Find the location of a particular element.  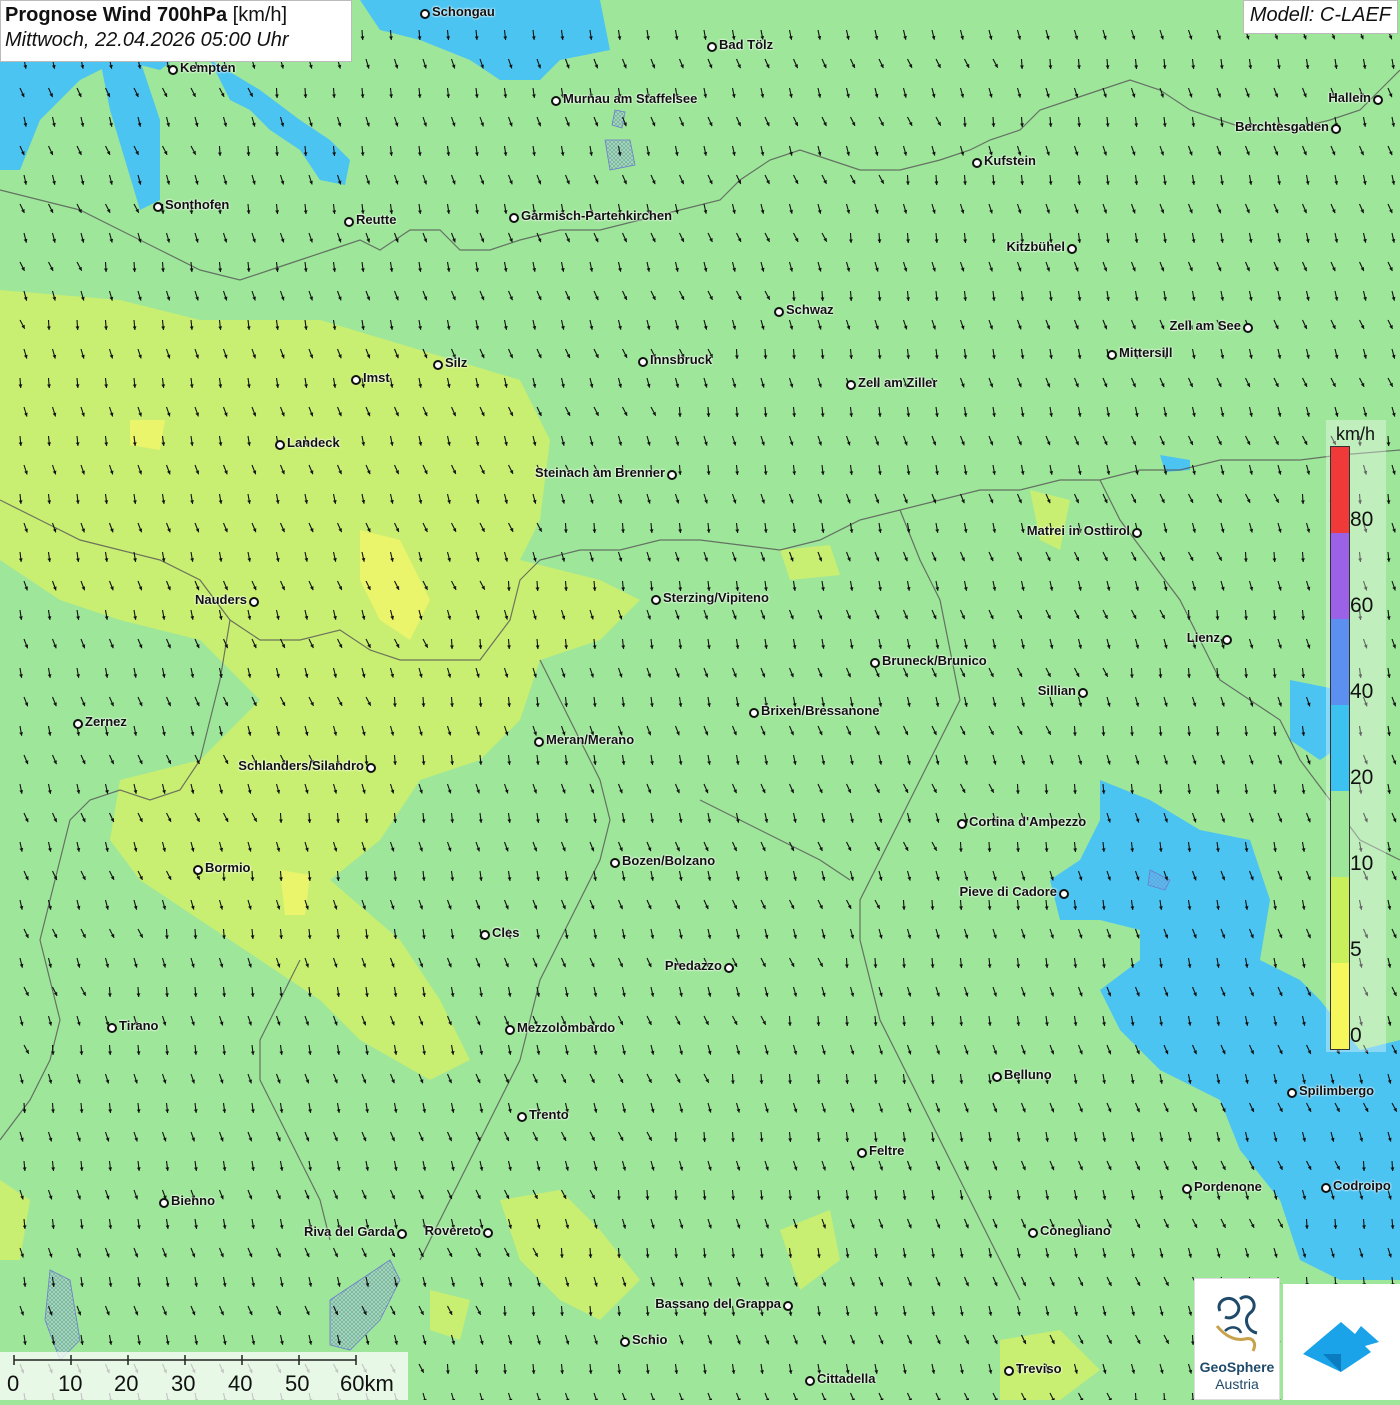

city-label: Lienz is located at coordinates (1203, 637).